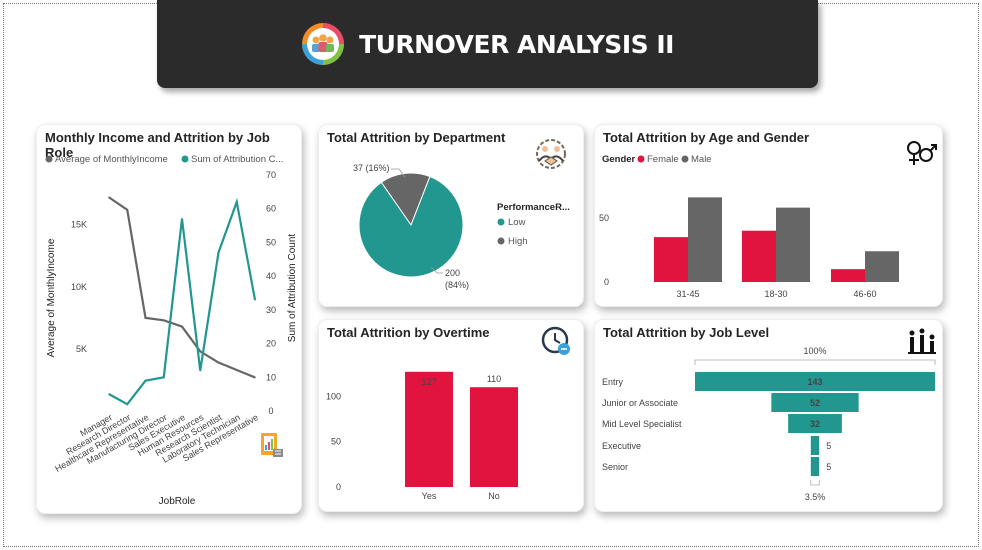  What do you see at coordinates (621, 446) in the screenshot?
I see `category-label: Executive` at bounding box center [621, 446].